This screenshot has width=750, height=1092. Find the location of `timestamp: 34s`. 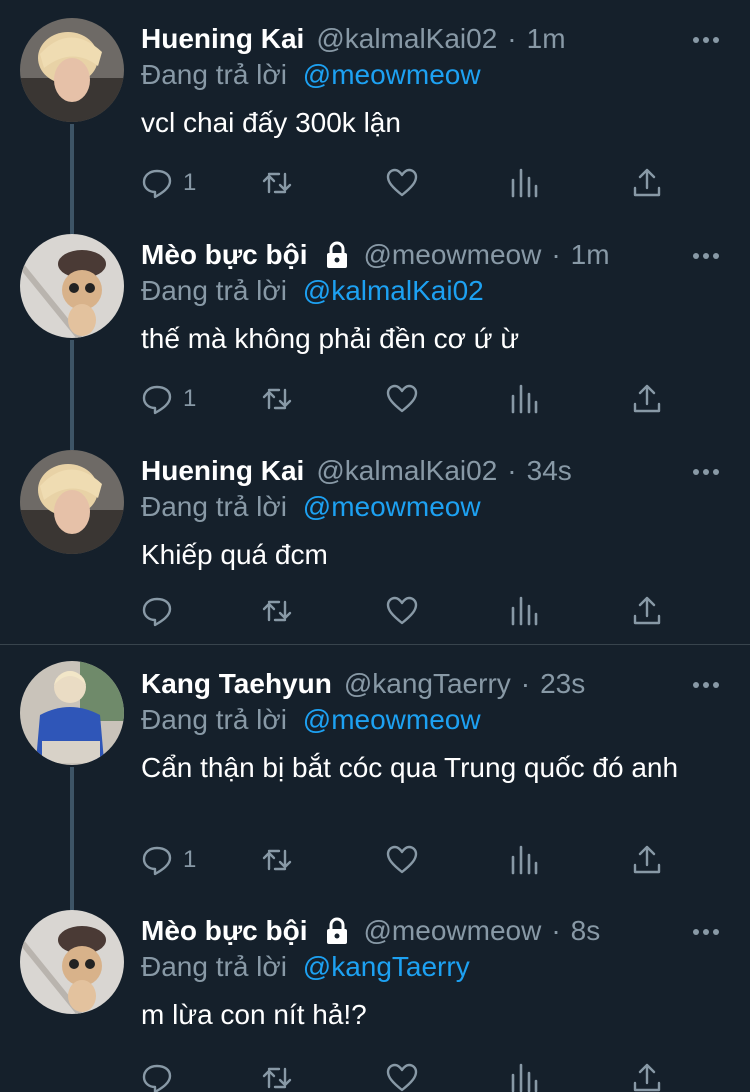

timestamp: 34s is located at coordinates (549, 471).